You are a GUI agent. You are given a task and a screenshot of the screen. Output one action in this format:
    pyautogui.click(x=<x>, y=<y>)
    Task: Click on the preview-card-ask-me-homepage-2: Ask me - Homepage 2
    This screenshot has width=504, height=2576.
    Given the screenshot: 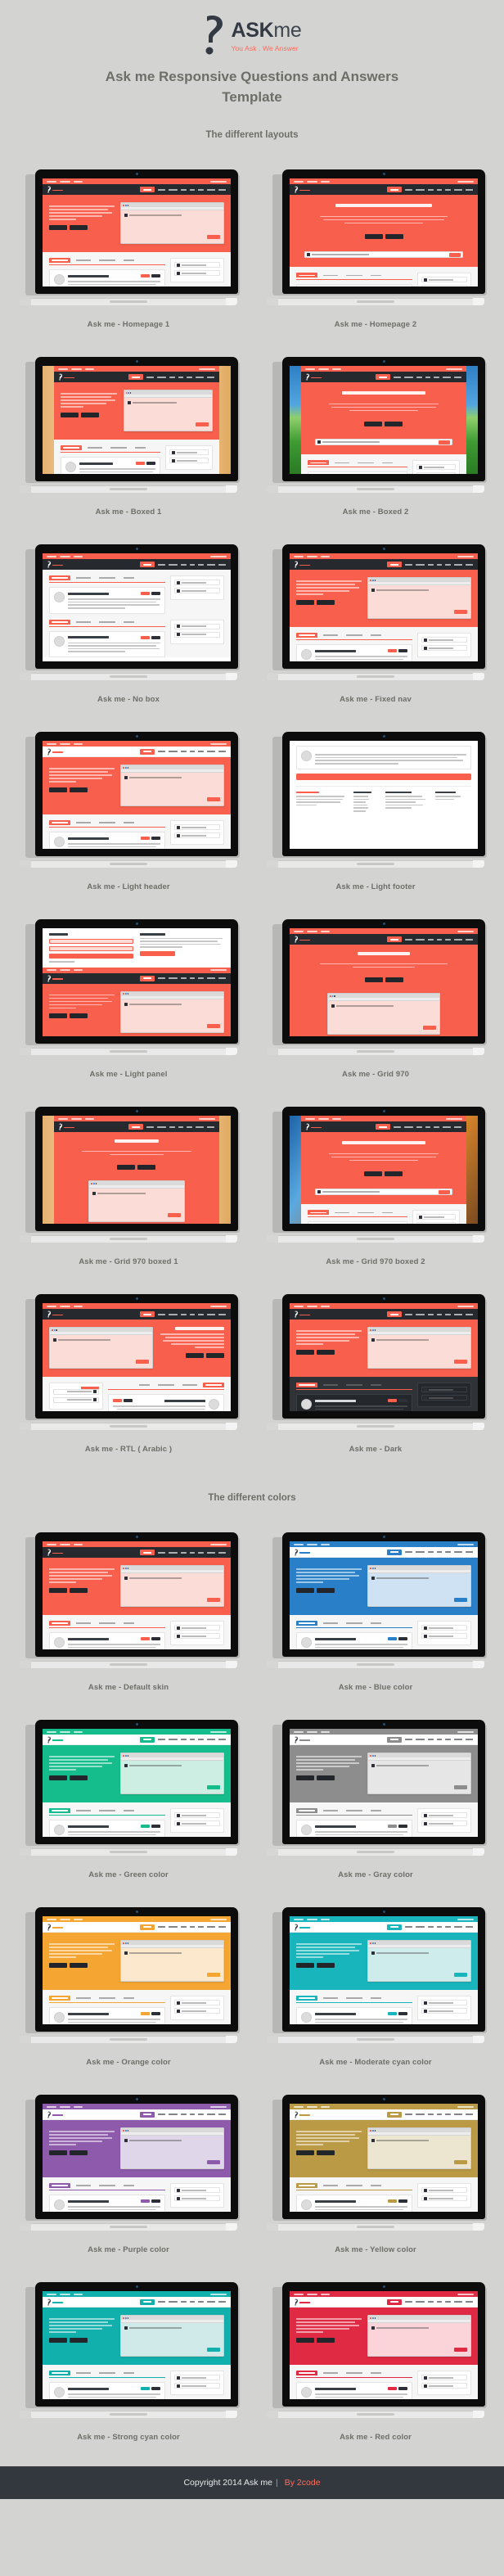 What is the action you would take?
    pyautogui.click(x=376, y=240)
    